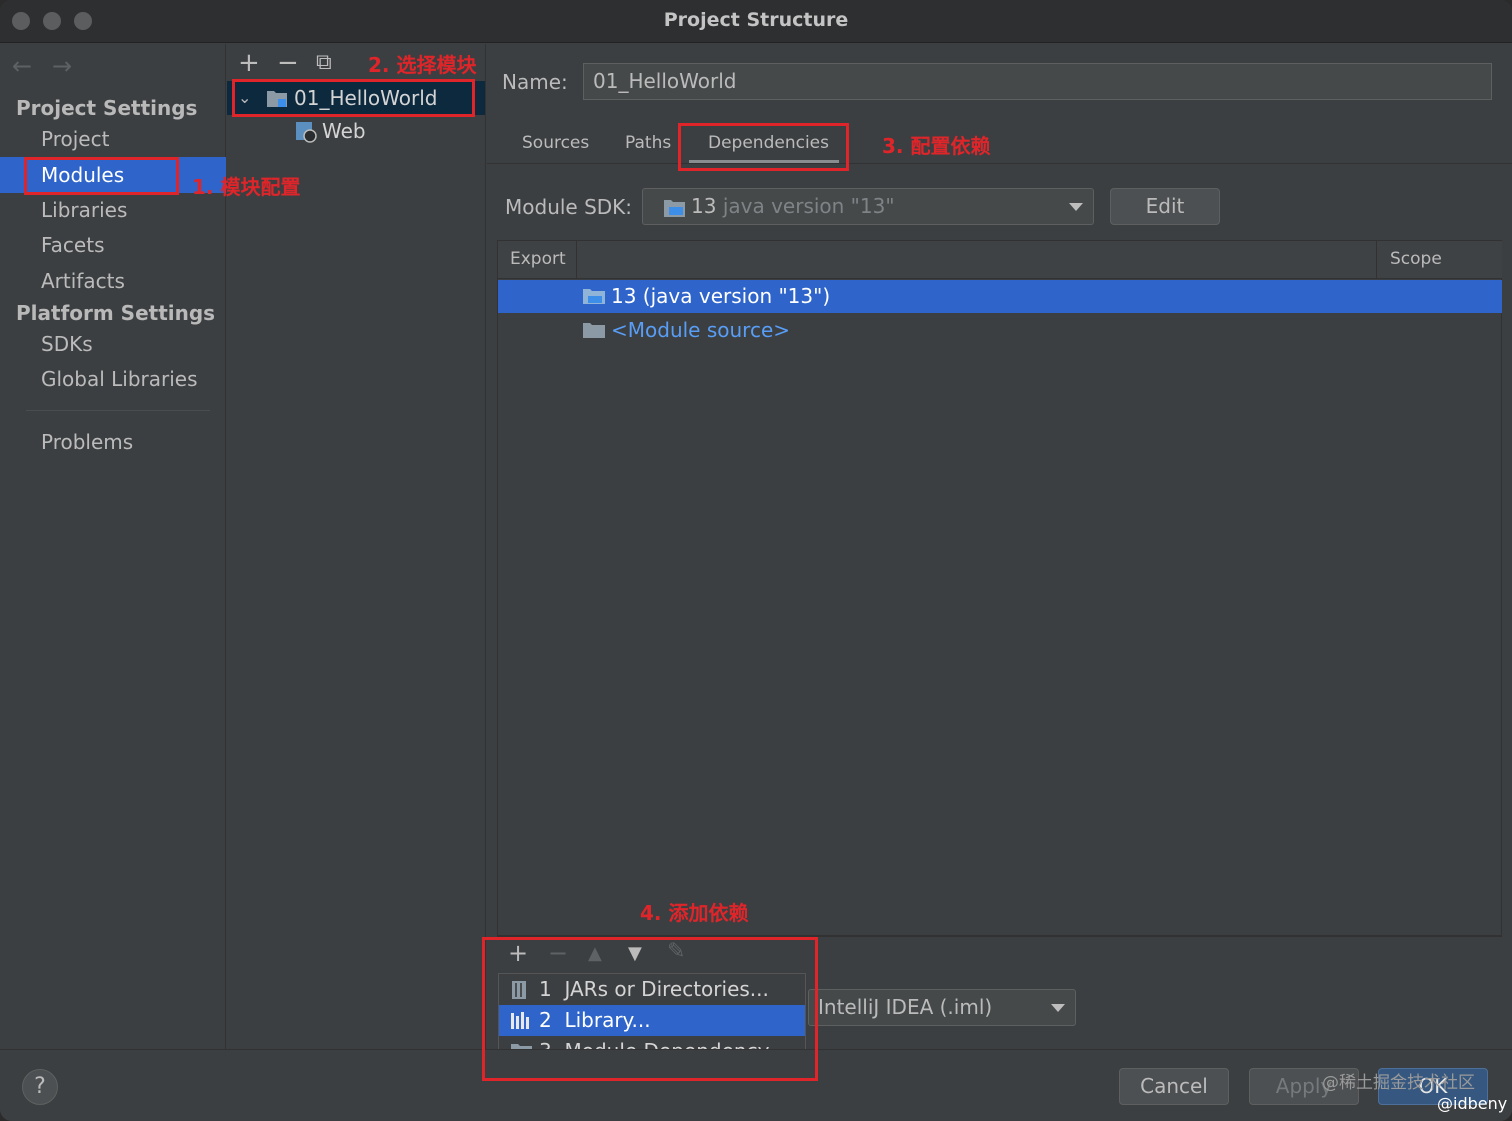 The height and width of the screenshot is (1121, 1512). I want to click on sidebar-item-artifacts: Artifacts, so click(113, 281).